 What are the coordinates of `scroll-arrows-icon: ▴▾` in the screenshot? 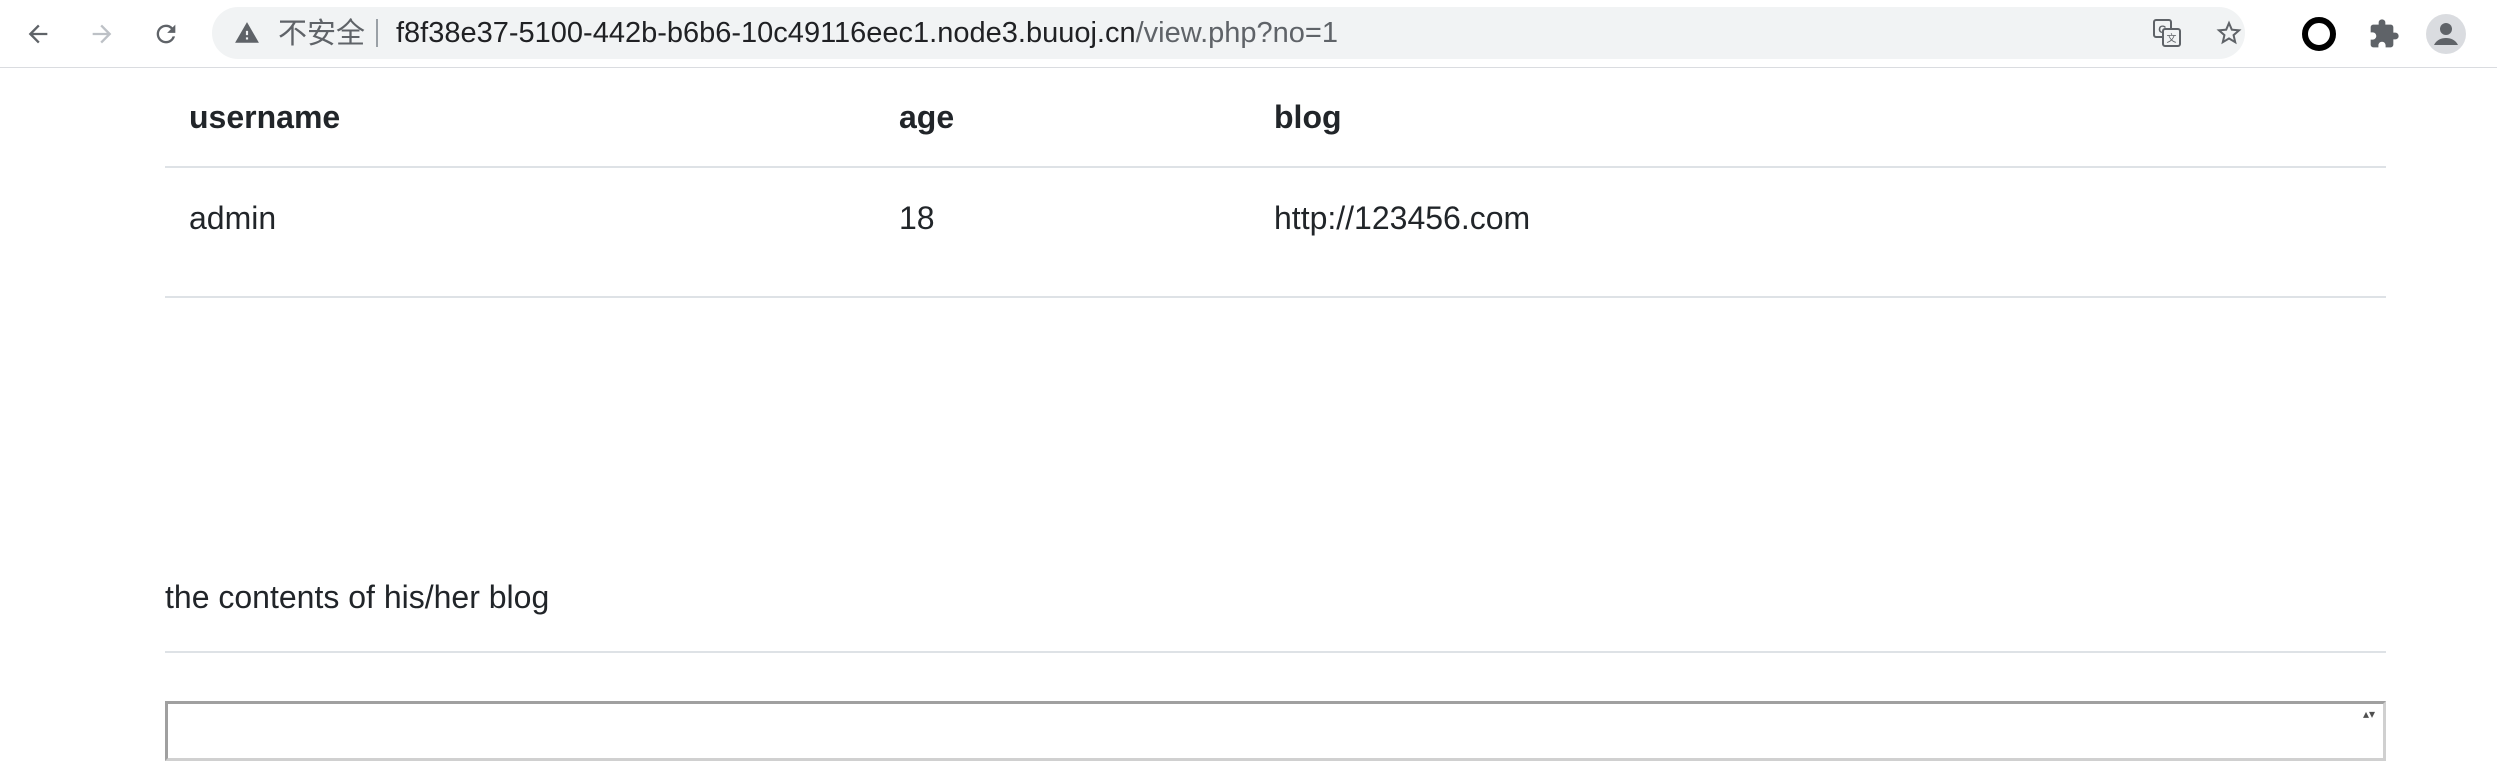 It's located at (2369, 714).